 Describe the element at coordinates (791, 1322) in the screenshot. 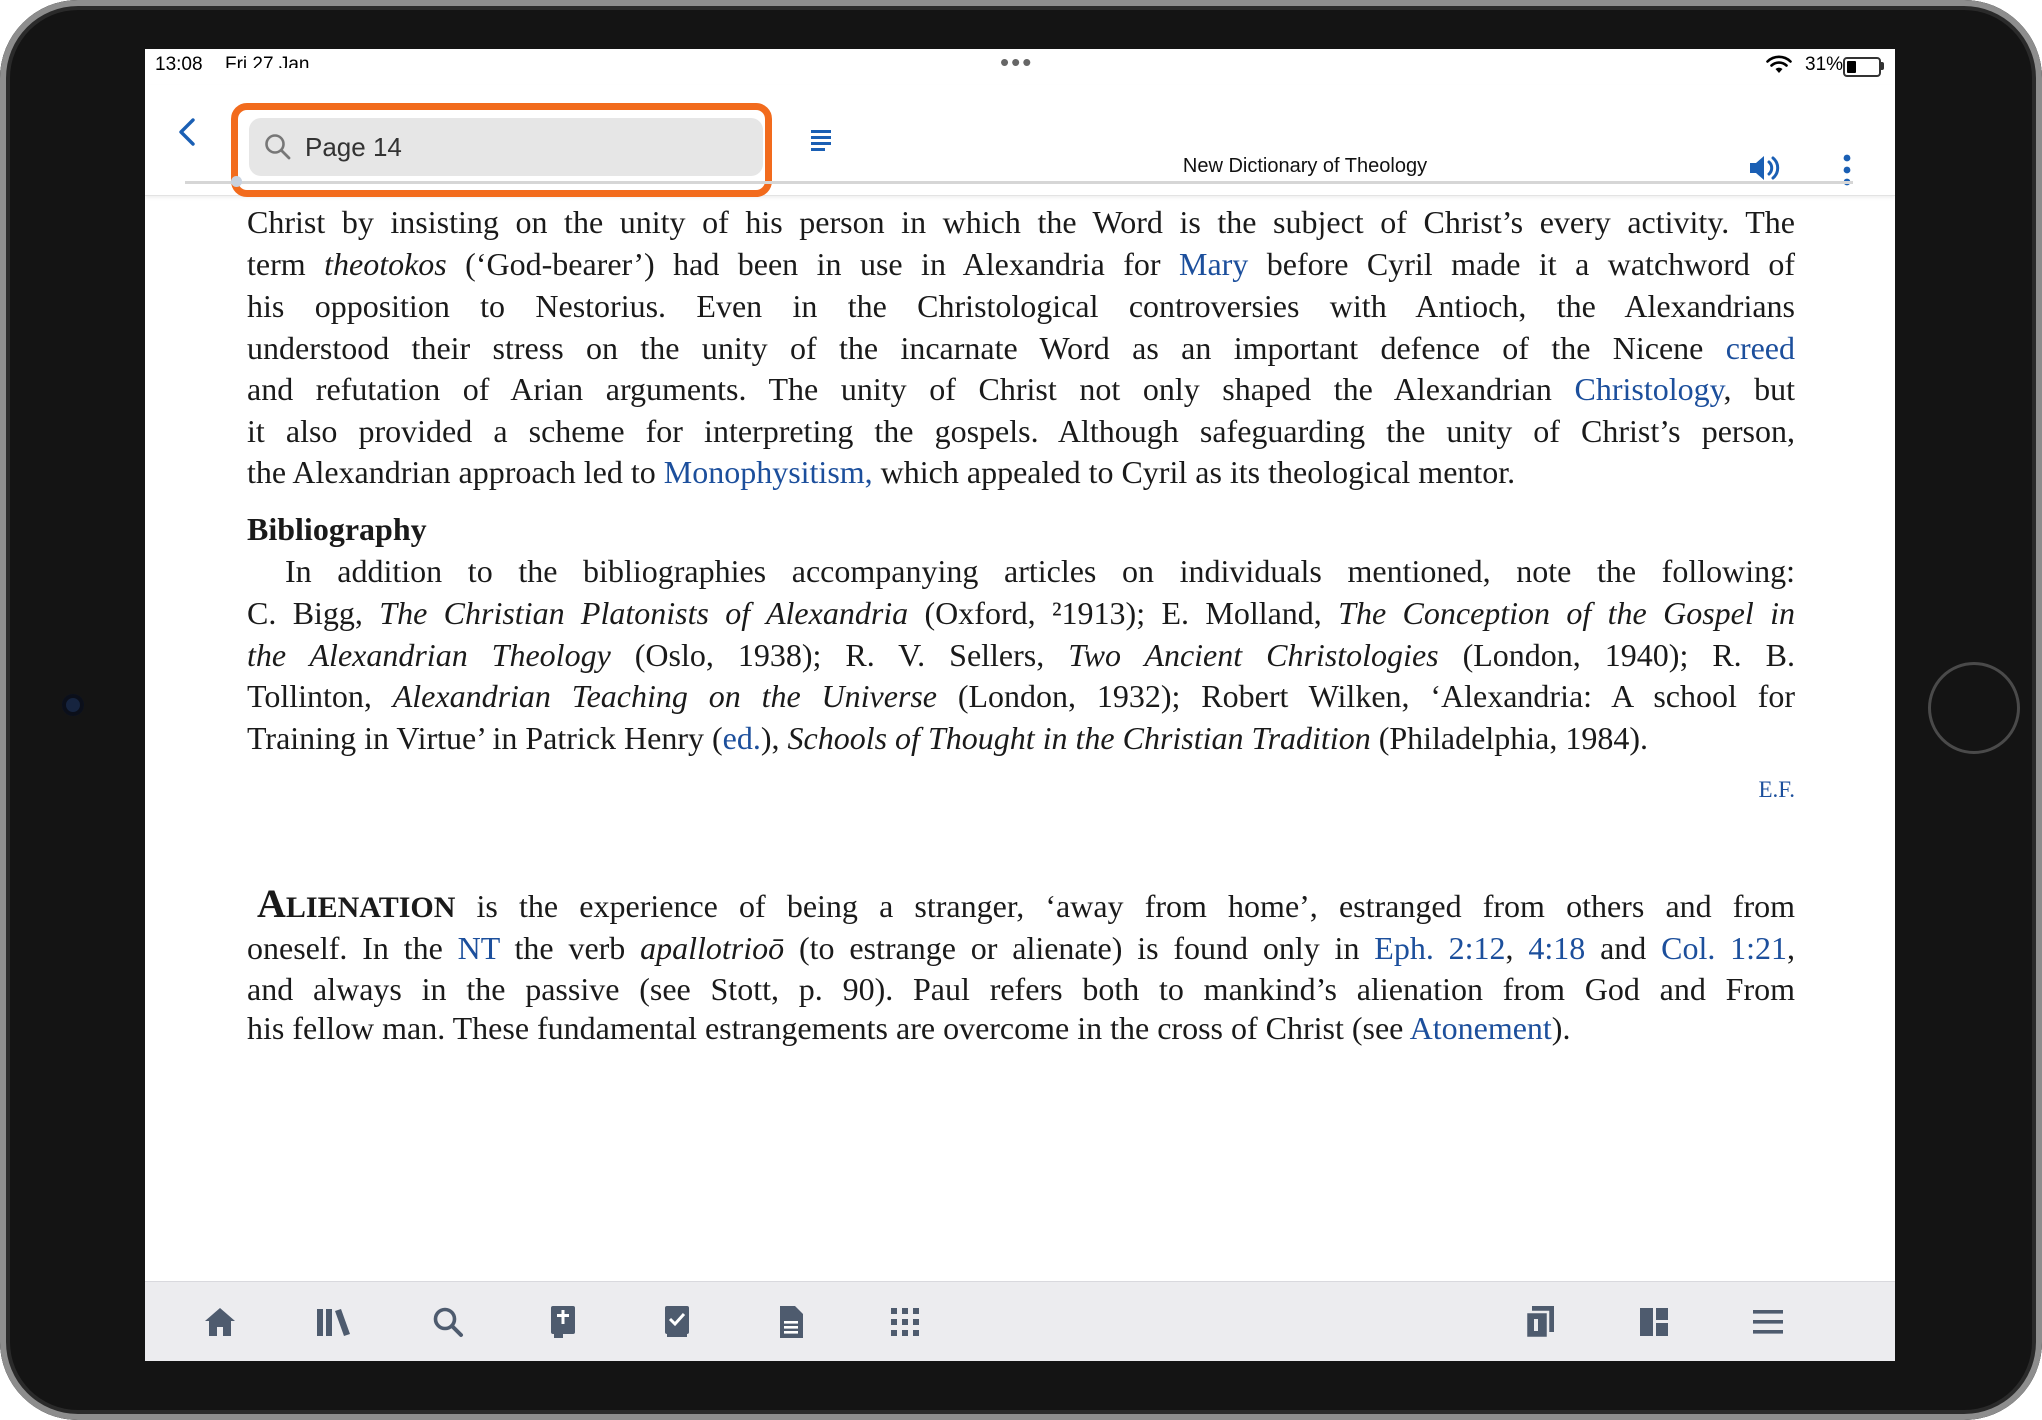

I see `document-icon` at that location.